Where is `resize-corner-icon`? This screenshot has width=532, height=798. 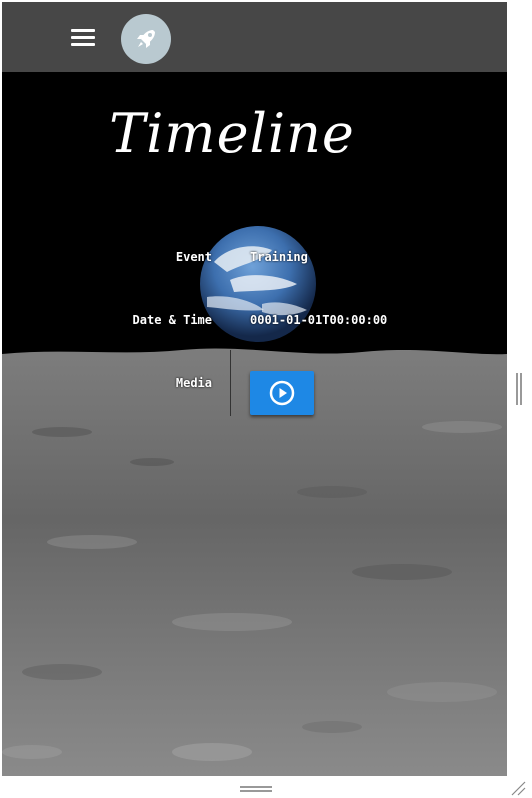 resize-corner-icon is located at coordinates (518, 788).